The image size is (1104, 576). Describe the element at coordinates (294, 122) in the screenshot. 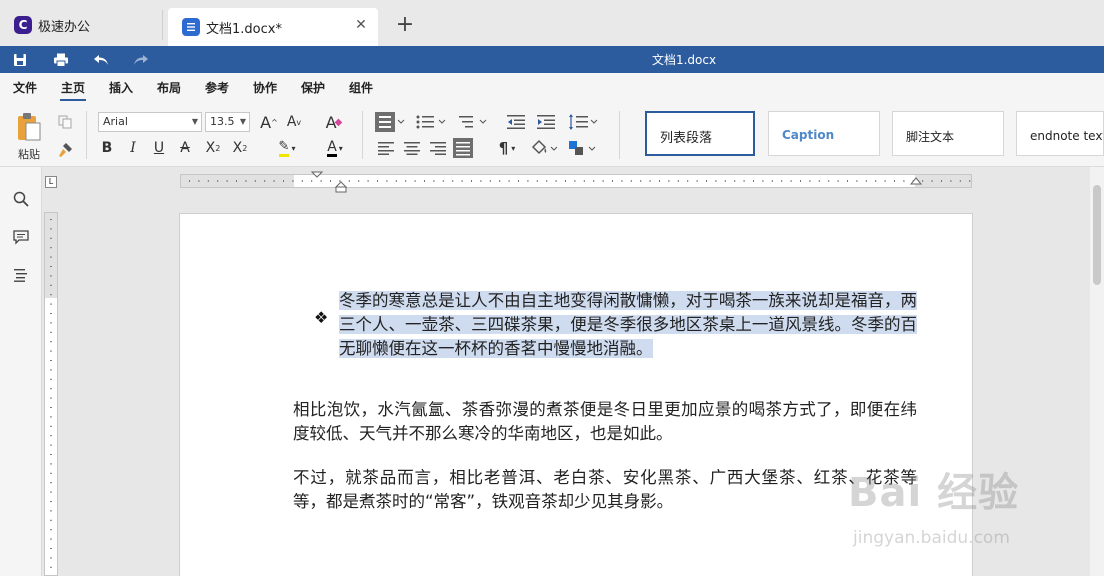

I see `decrease-font-icon: Av` at that location.